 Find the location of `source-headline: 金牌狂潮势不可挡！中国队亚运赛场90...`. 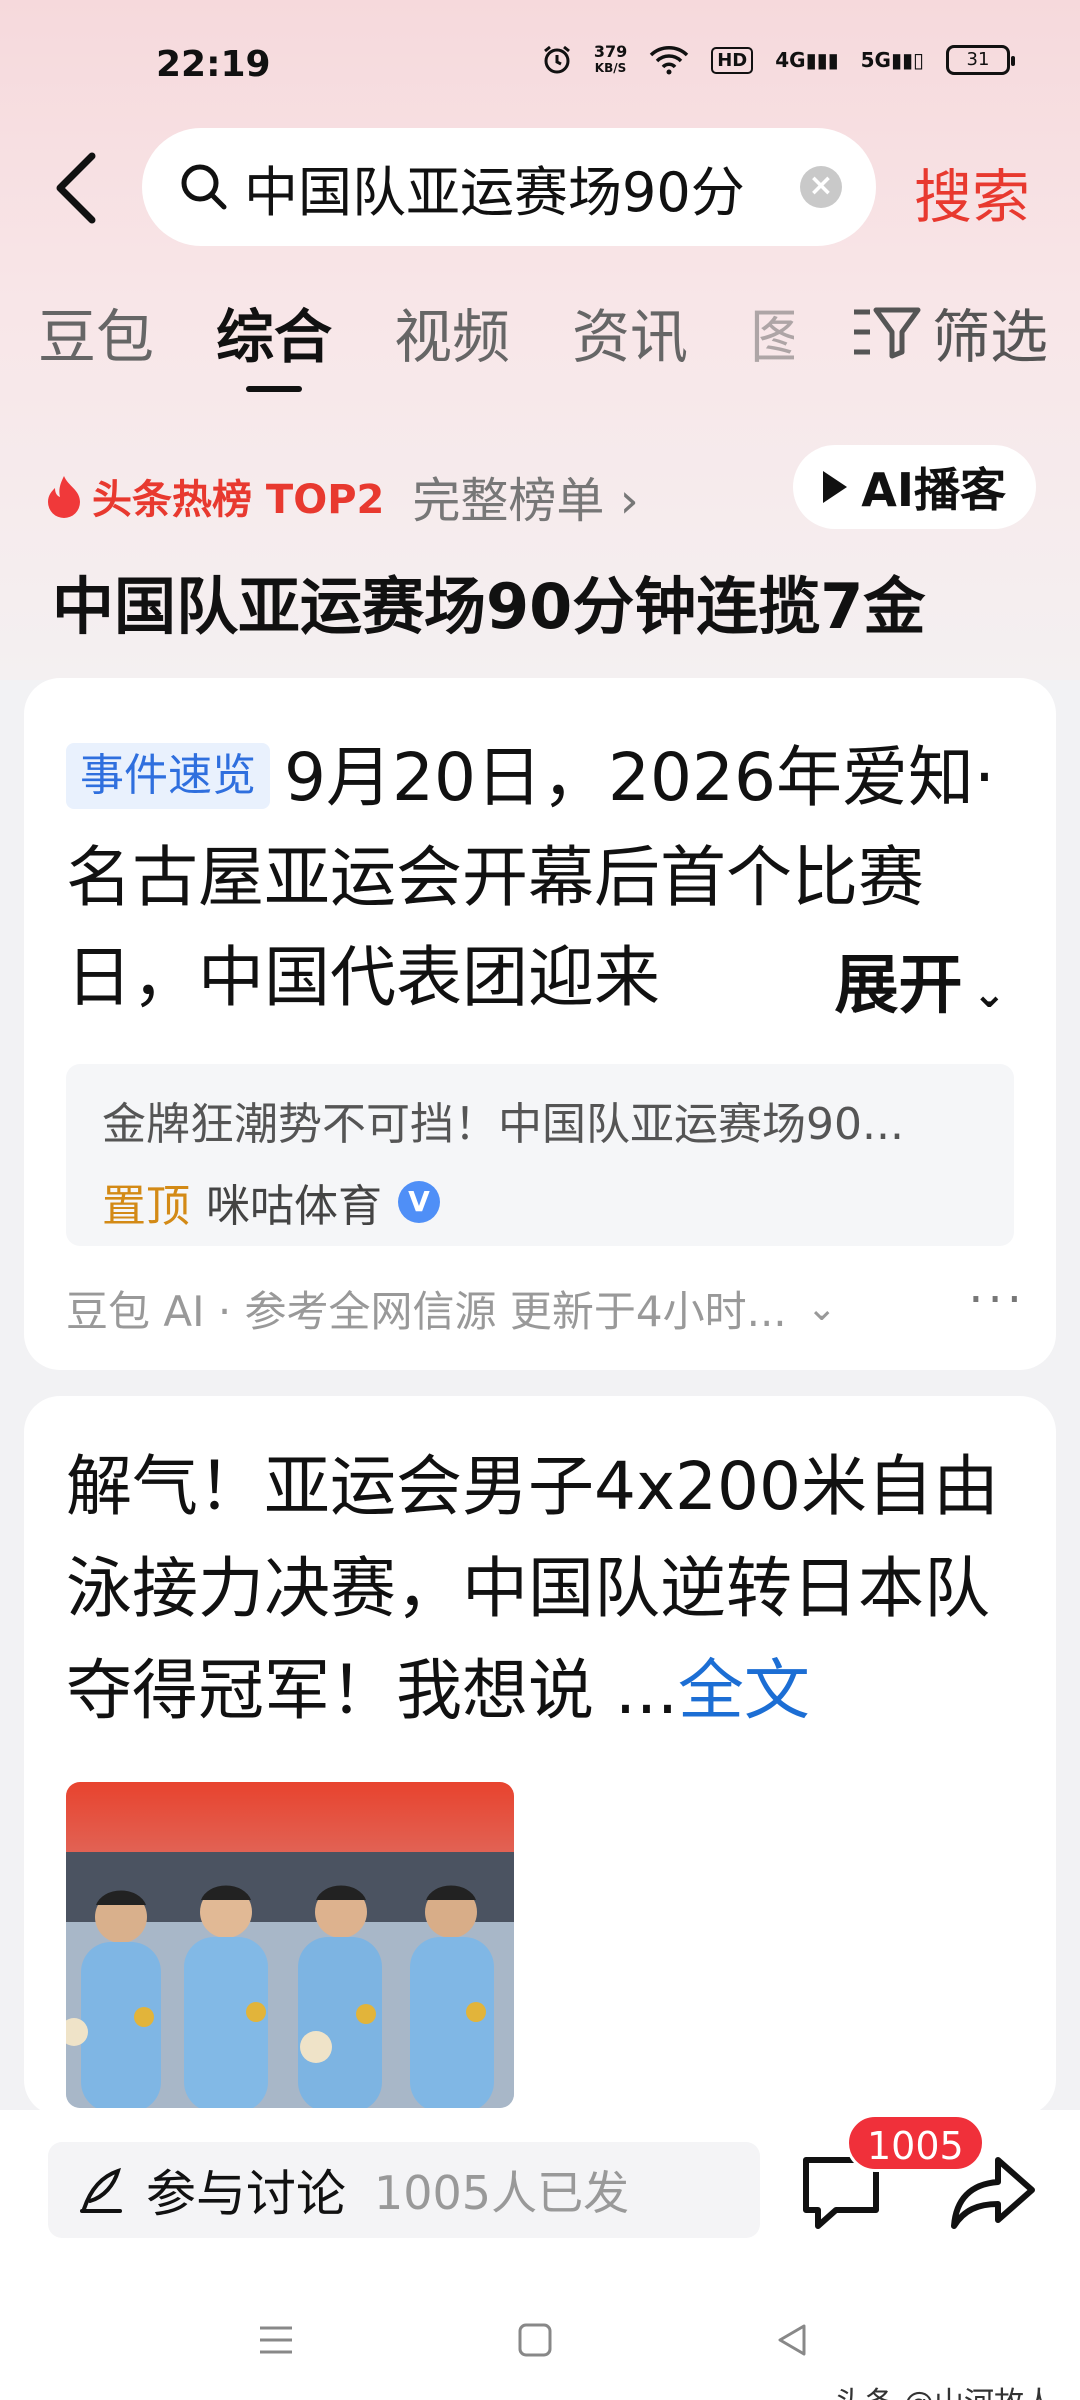

source-headline: 金牌狂潮势不可挡！中国队亚运赛场90... is located at coordinates (503, 1124).